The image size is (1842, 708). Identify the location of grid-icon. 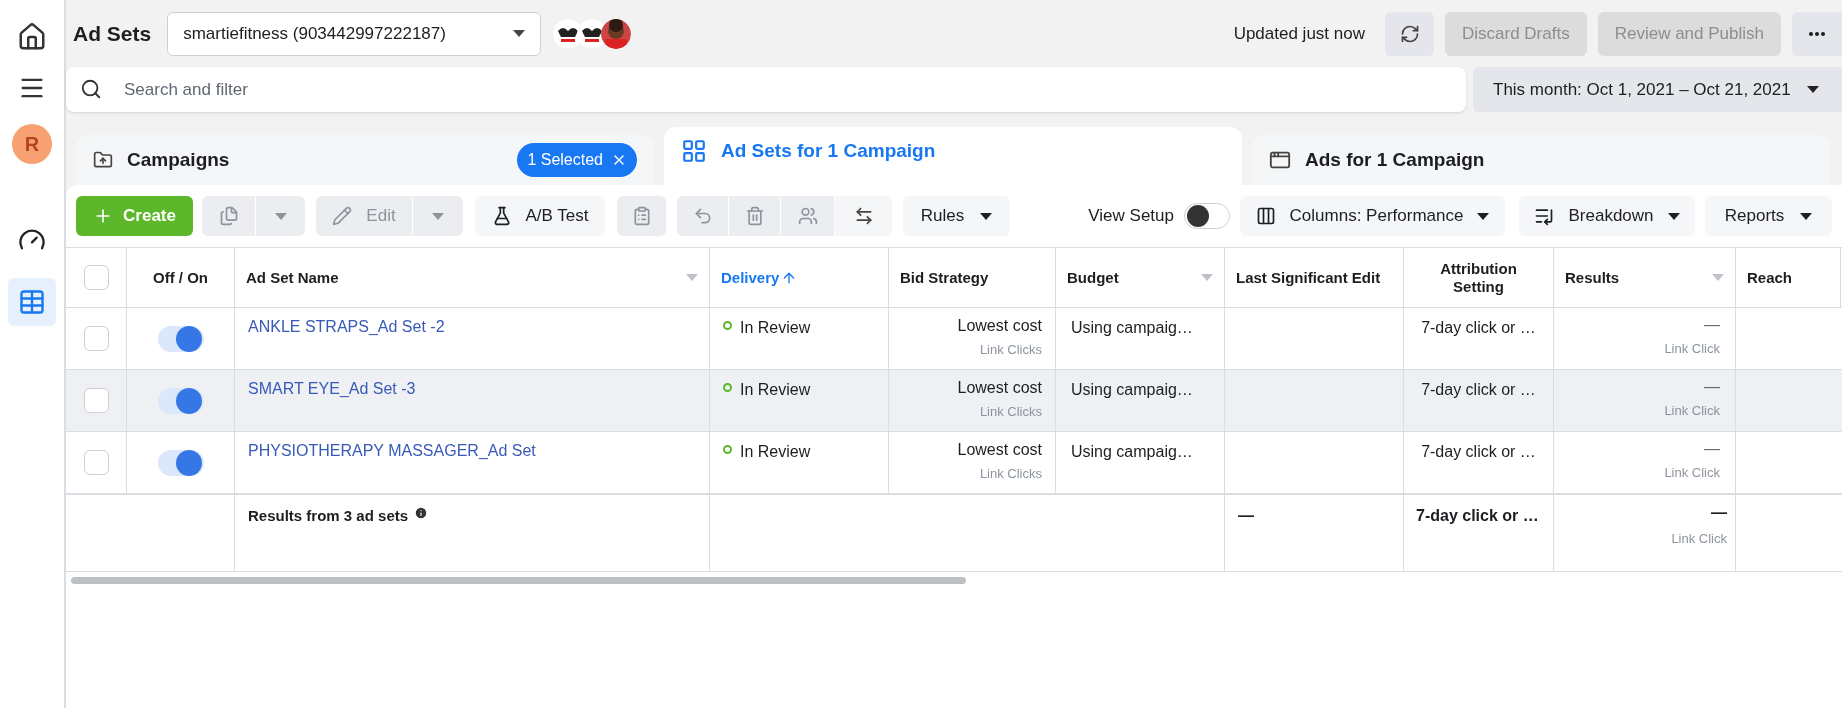
(694, 151).